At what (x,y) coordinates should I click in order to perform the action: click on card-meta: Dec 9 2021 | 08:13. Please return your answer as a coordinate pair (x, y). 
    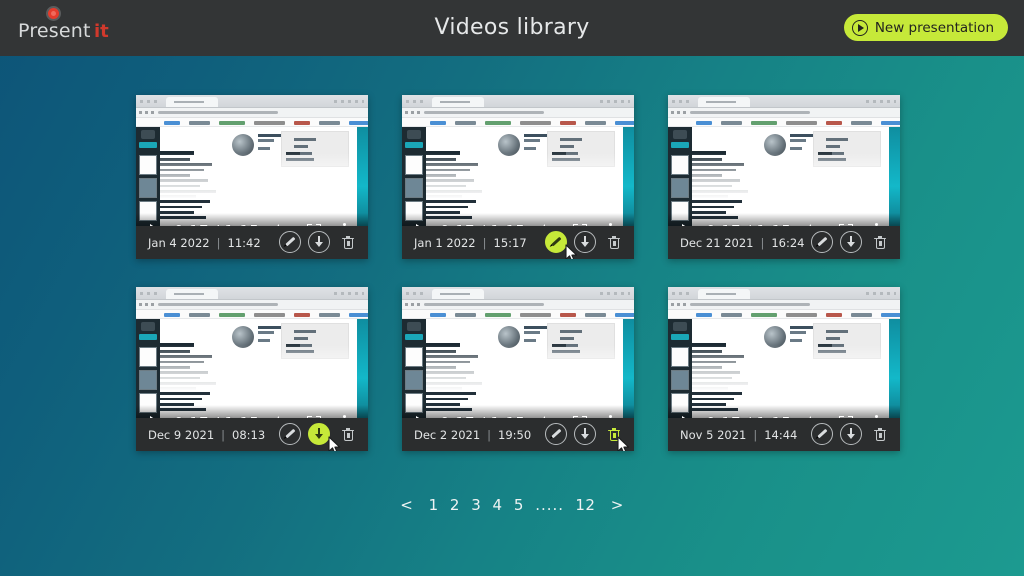
    Looking at the image, I should click on (206, 435).